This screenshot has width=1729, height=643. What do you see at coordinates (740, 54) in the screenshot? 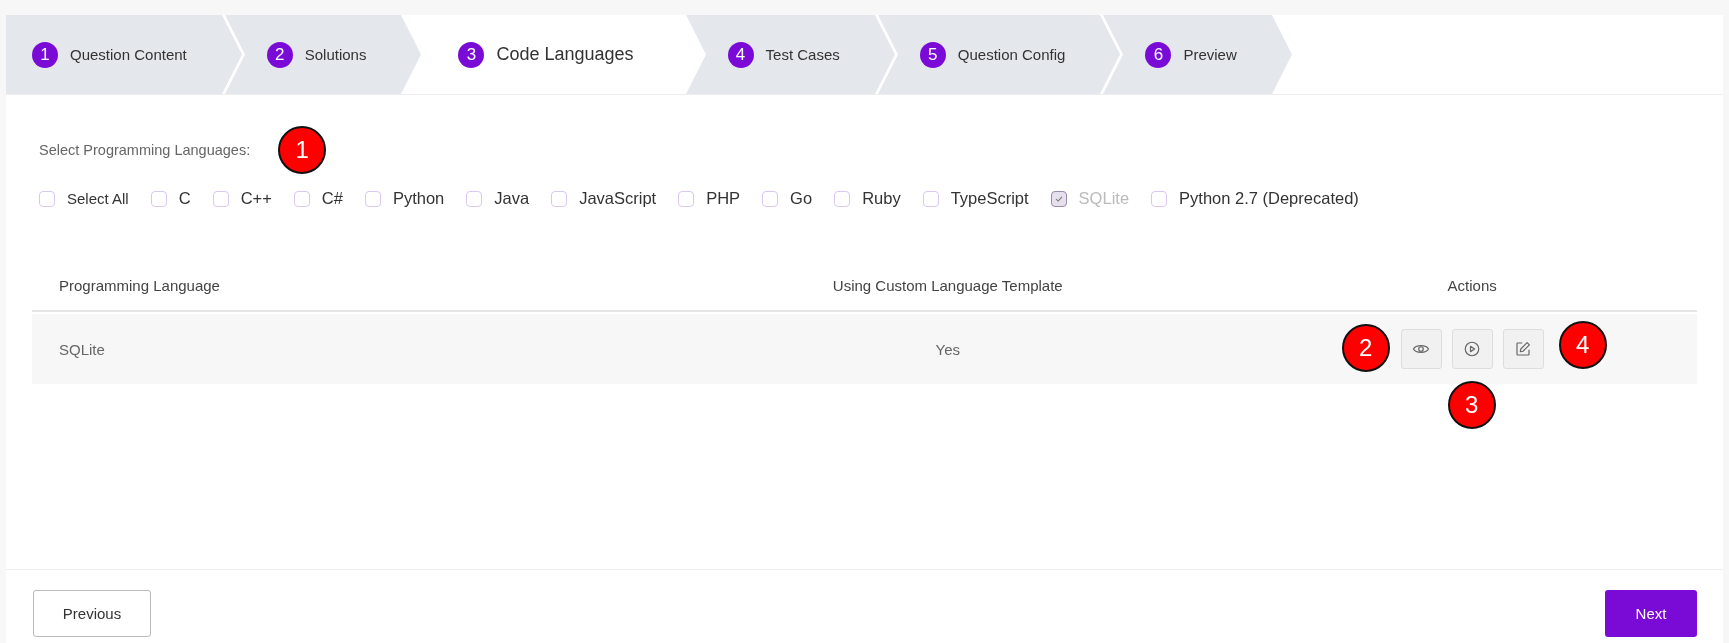
I see `step-number: 4` at bounding box center [740, 54].